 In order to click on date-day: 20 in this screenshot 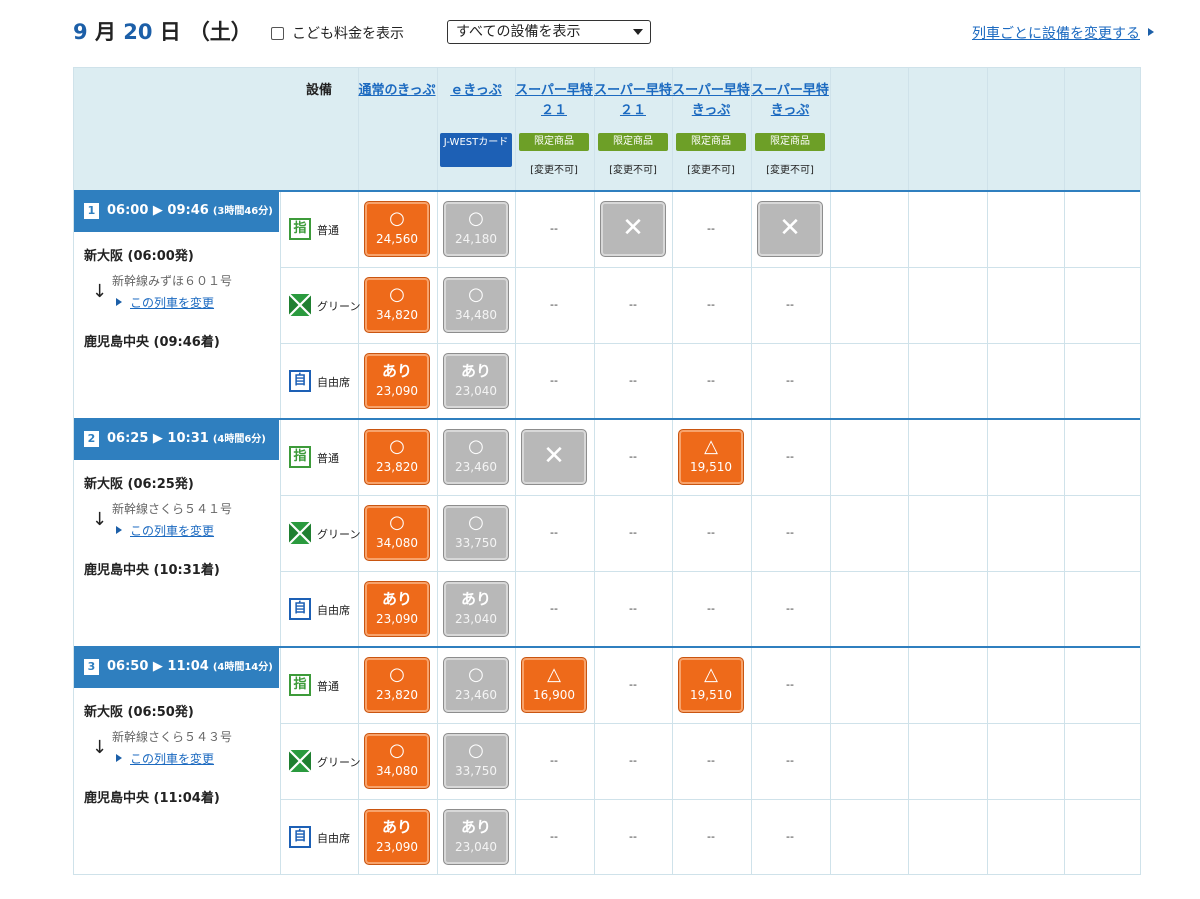, I will do `click(138, 32)`.